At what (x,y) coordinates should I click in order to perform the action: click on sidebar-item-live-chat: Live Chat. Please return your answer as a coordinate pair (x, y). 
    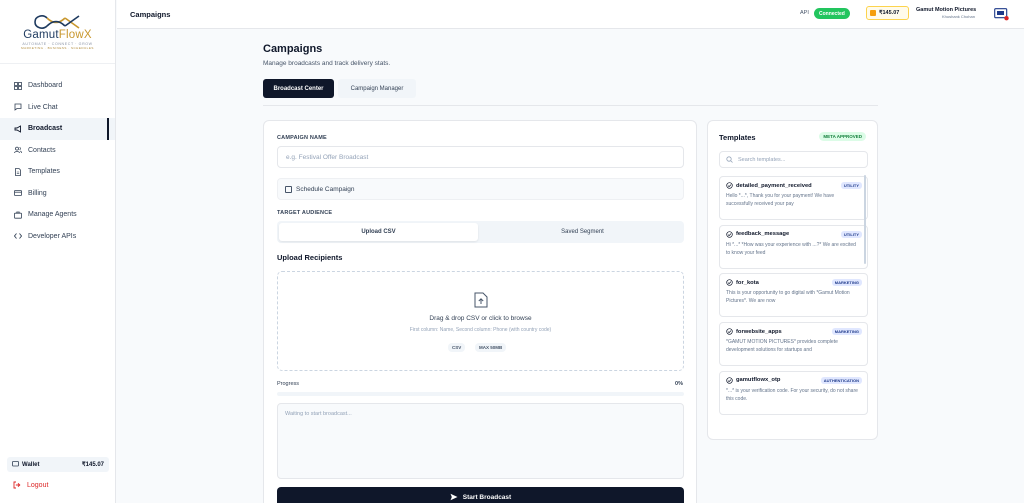
    Looking at the image, I should click on (57, 108).